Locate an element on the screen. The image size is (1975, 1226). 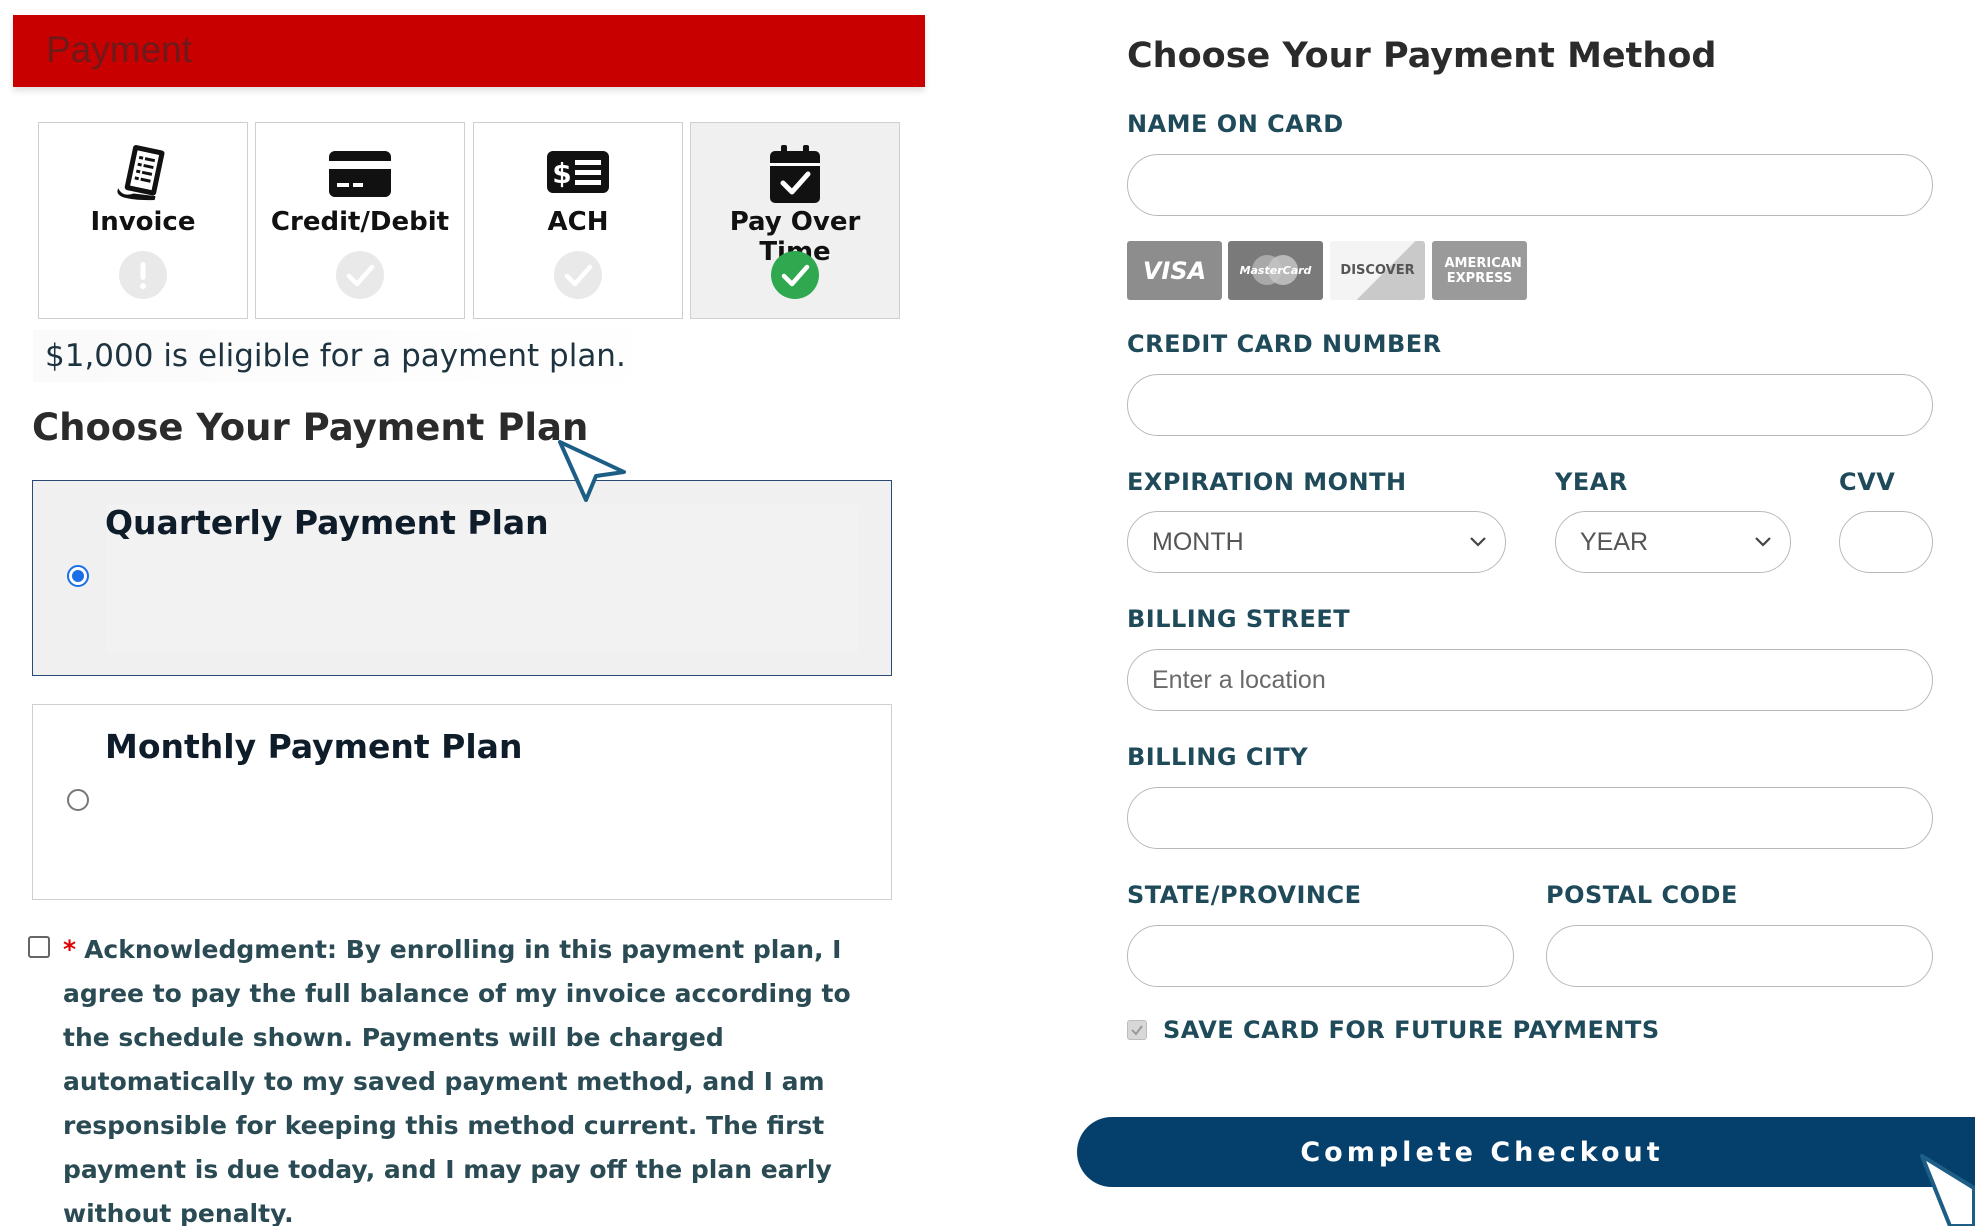
tab-label: Invoice is located at coordinates (143, 222).